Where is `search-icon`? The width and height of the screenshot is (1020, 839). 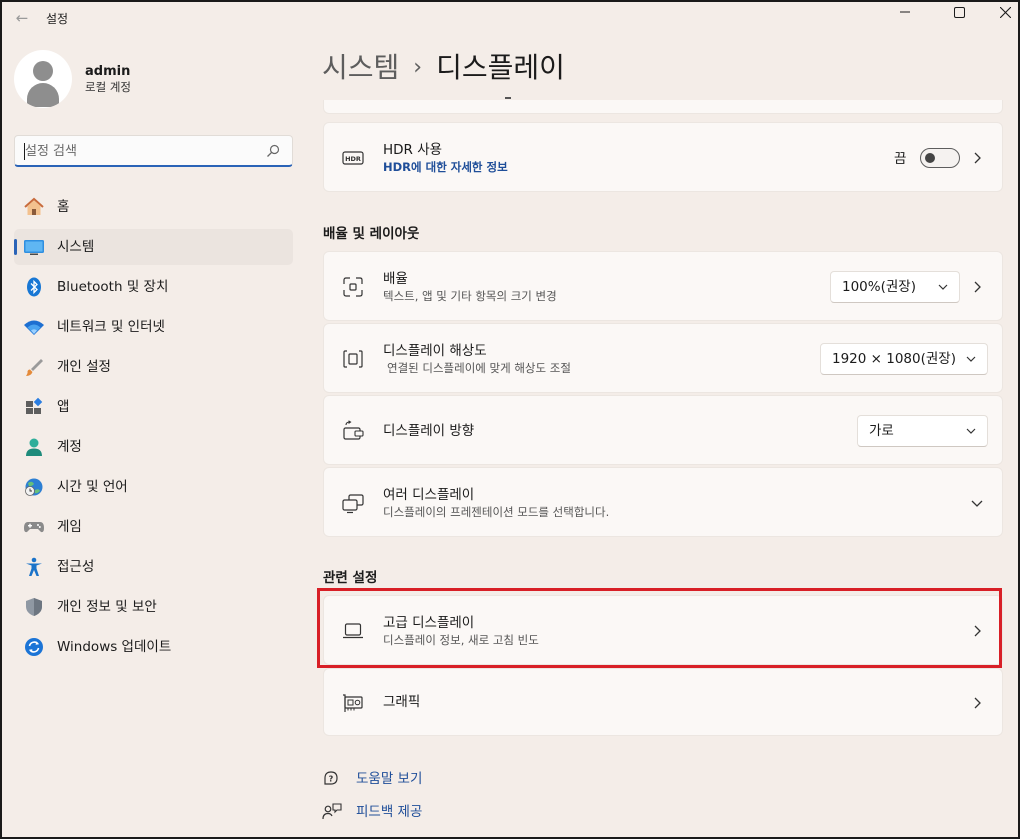 search-icon is located at coordinates (273, 151).